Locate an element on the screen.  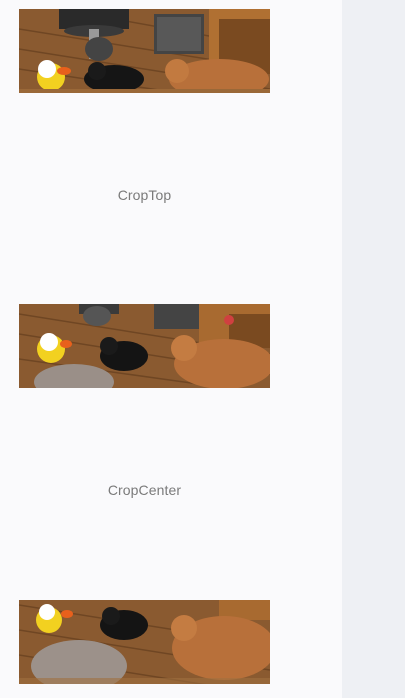
photo-dogs-cropcenter is located at coordinates (144, 642).